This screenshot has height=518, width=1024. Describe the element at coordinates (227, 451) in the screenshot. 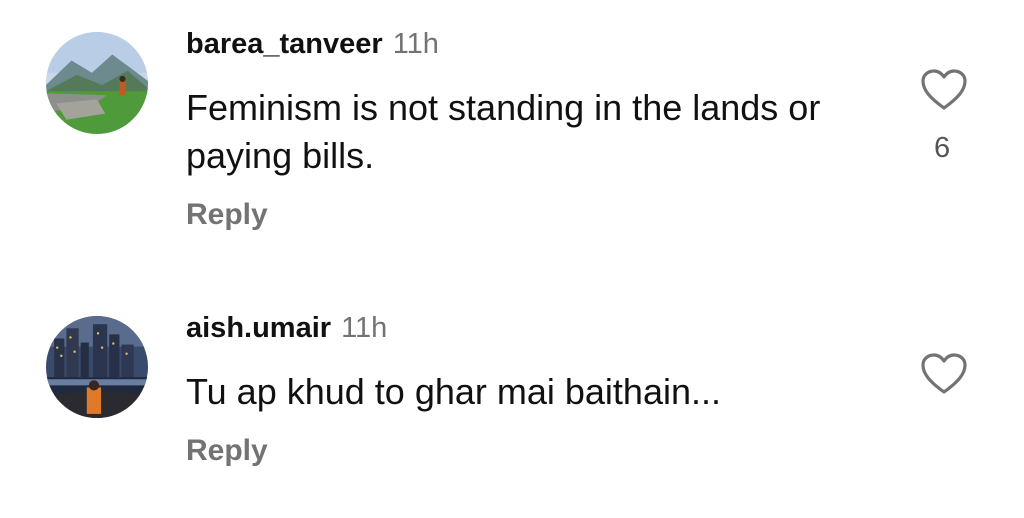

I see `reply-button: Reply` at that location.